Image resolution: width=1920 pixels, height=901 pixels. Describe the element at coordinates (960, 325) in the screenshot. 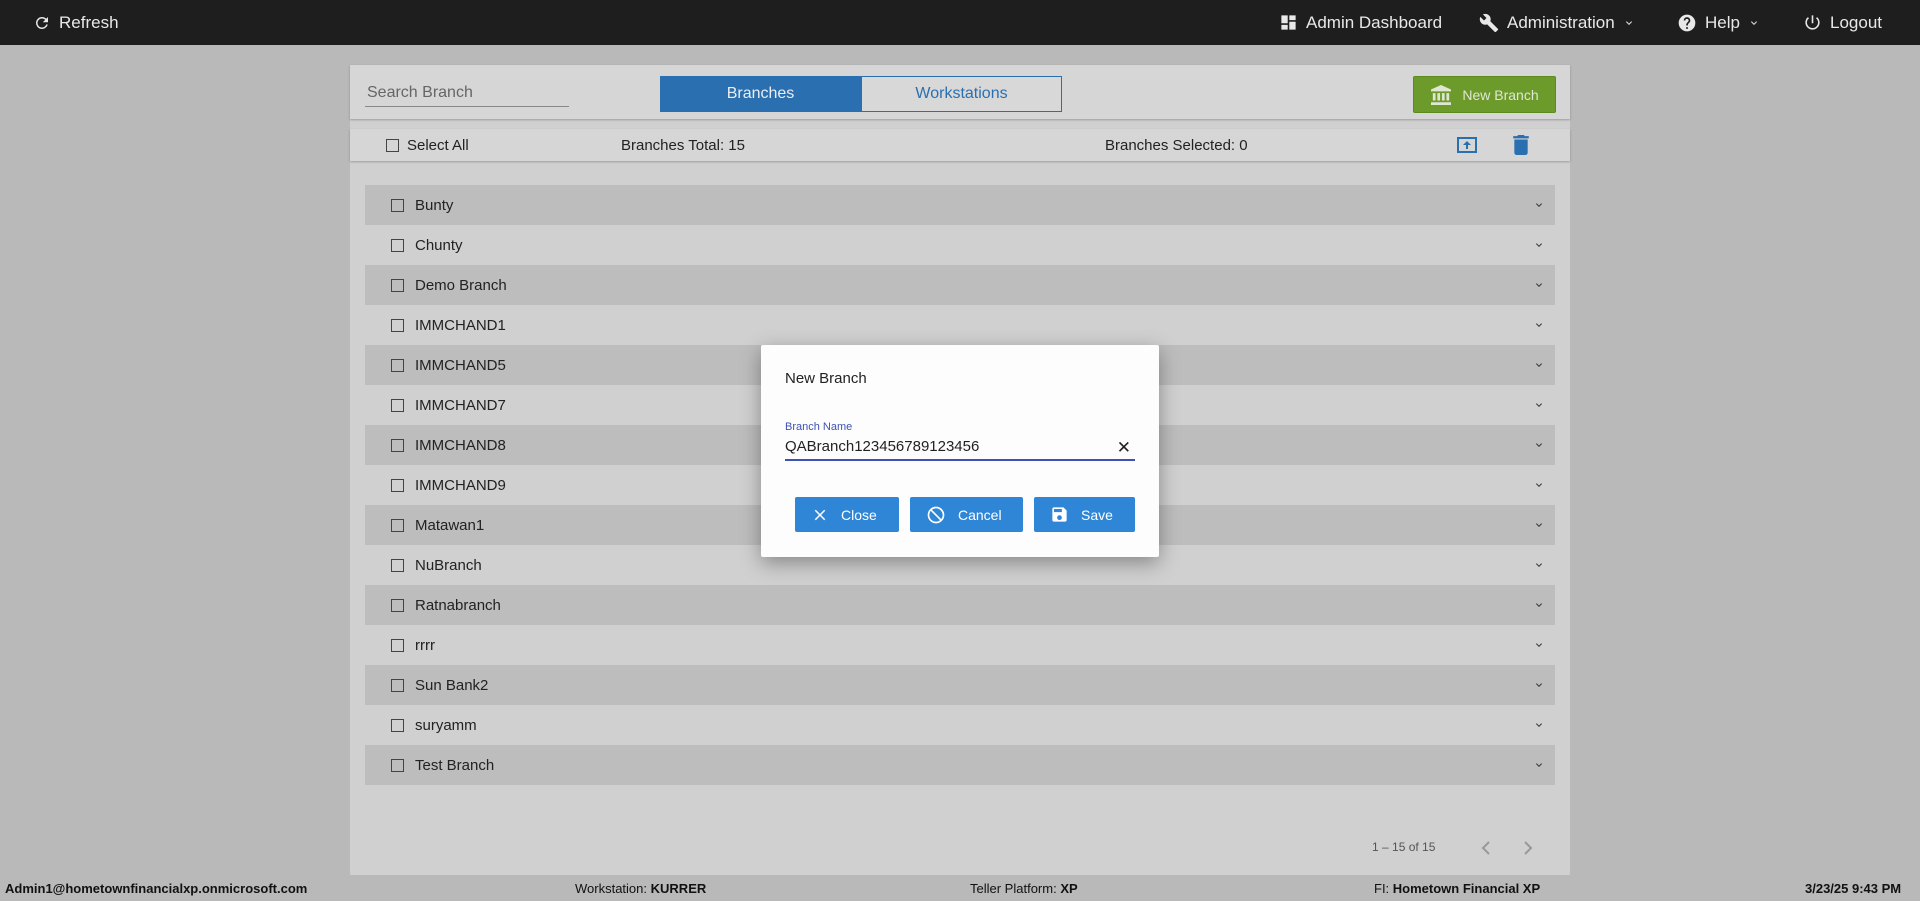

I see `branch-row: IMMCHAND1` at that location.